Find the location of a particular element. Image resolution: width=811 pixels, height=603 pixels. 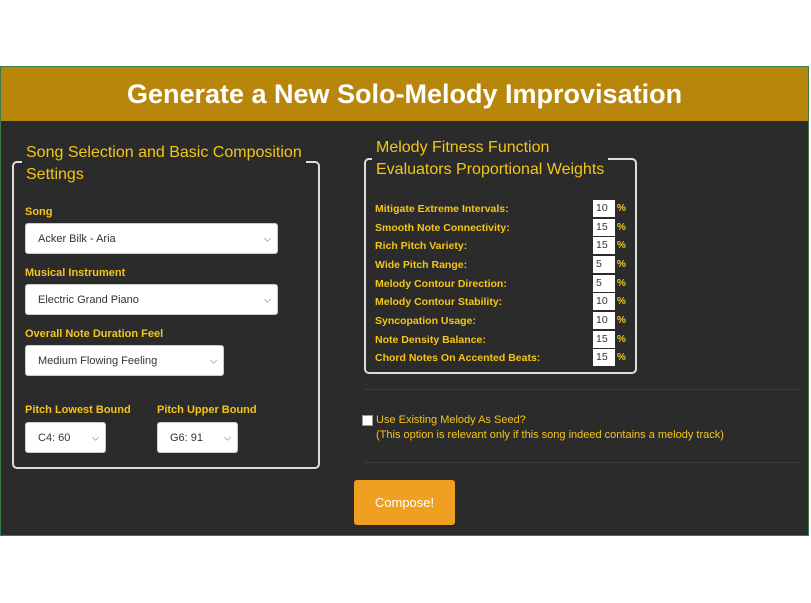

weight-label: Mitigate Extreme Intervals: is located at coordinates (442, 209).